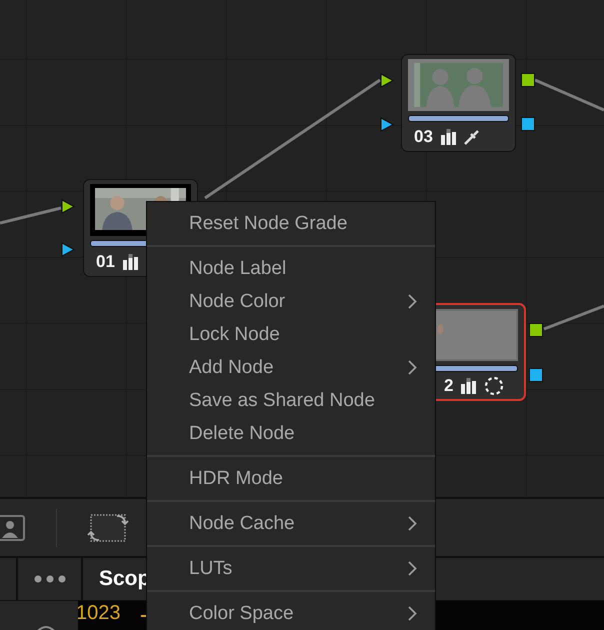 The image size is (604, 630). Describe the element at coordinates (472, 136) in the screenshot. I see `pipette-icon` at that location.